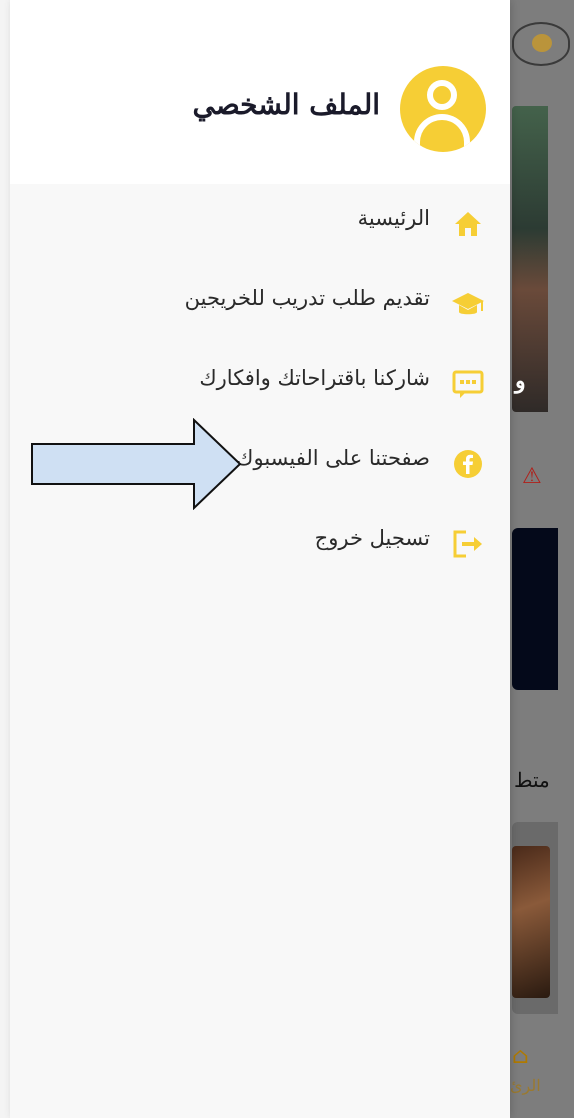  Describe the element at coordinates (136, 464) in the screenshot. I see `annotation-arrow` at that location.